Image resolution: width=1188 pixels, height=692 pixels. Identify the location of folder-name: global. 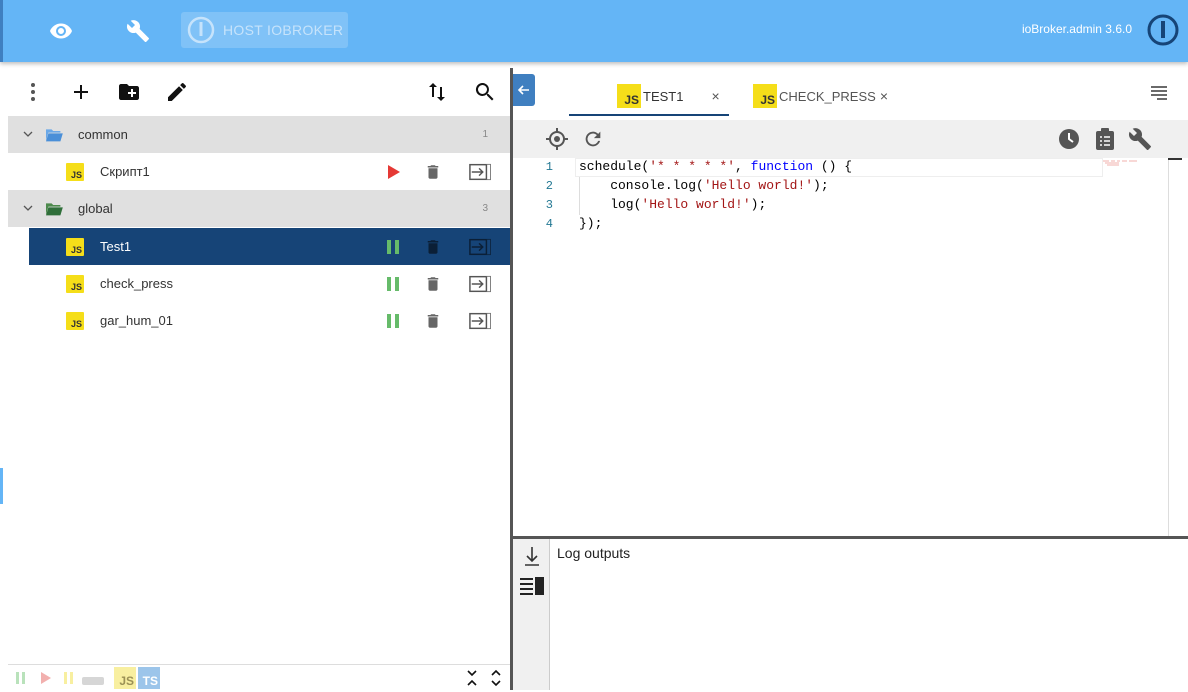
(95, 208).